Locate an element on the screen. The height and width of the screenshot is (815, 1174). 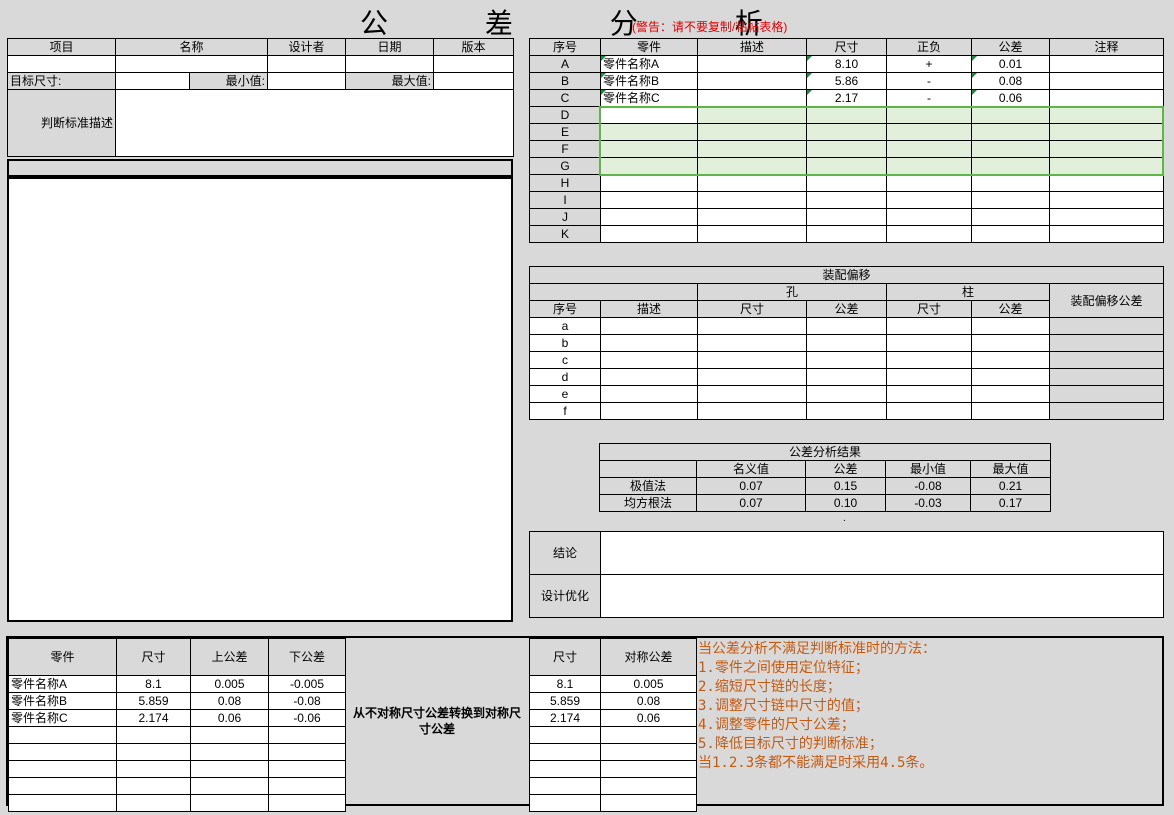
date-cell is located at coordinates (389, 64).